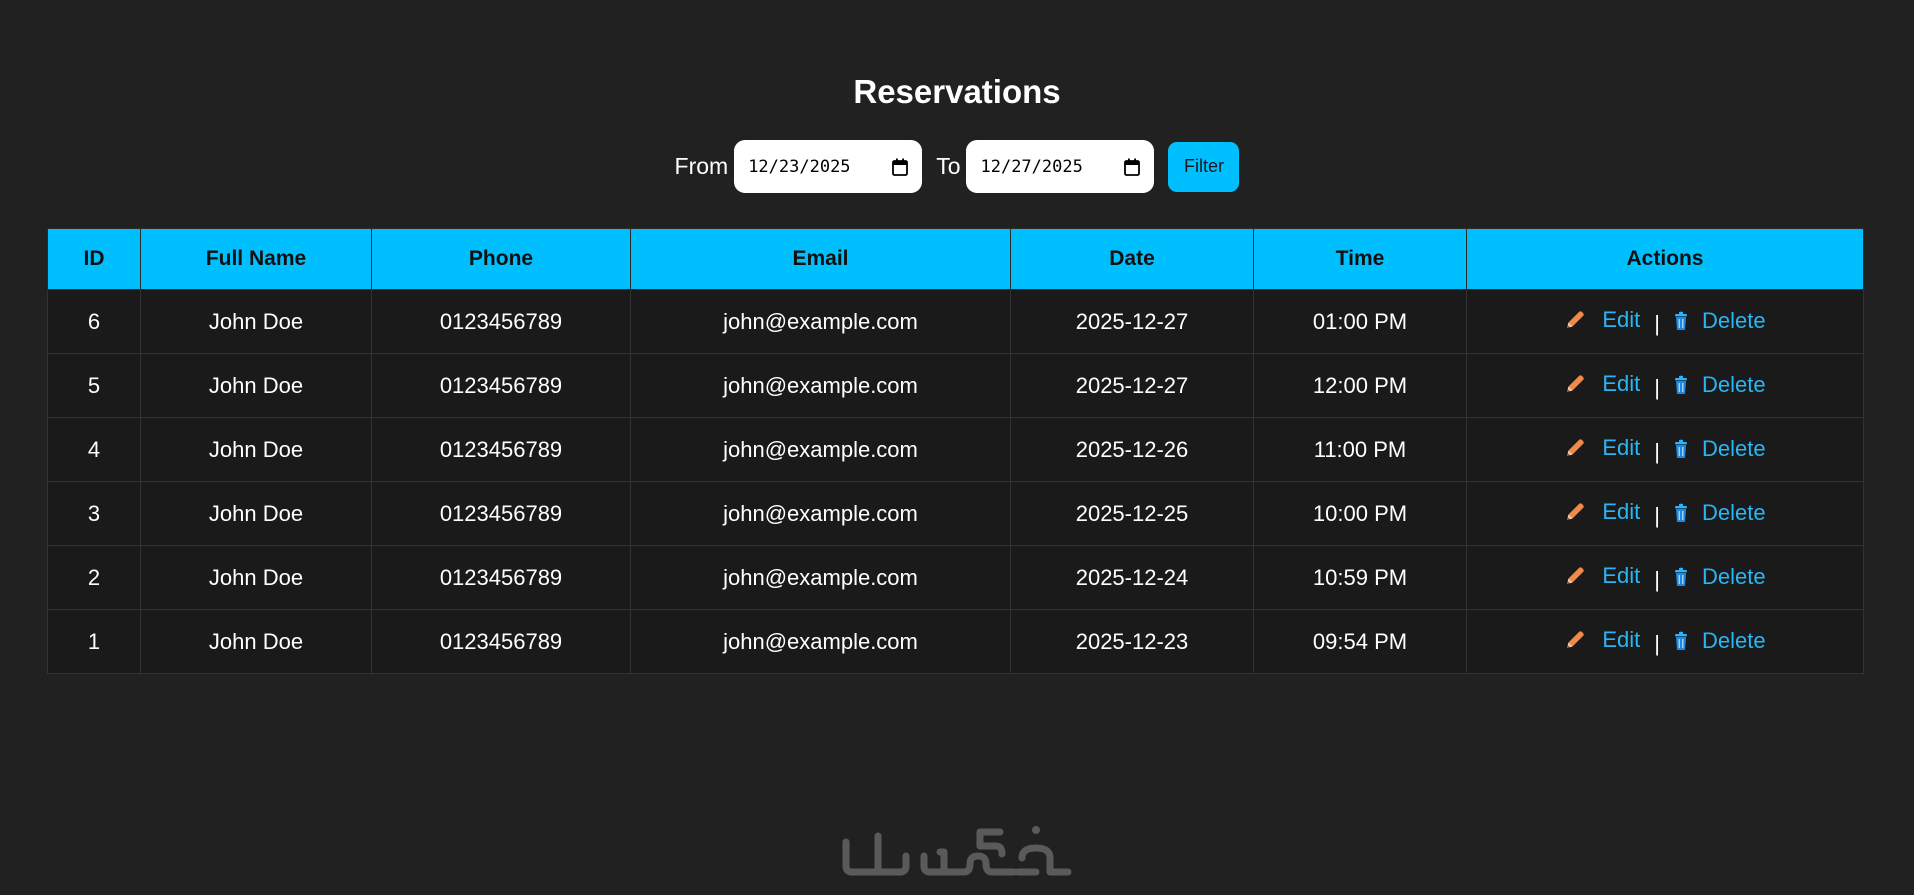 The height and width of the screenshot is (895, 1914). What do you see at coordinates (501, 259) in the screenshot?
I see `column-header-phone: Phone` at bounding box center [501, 259].